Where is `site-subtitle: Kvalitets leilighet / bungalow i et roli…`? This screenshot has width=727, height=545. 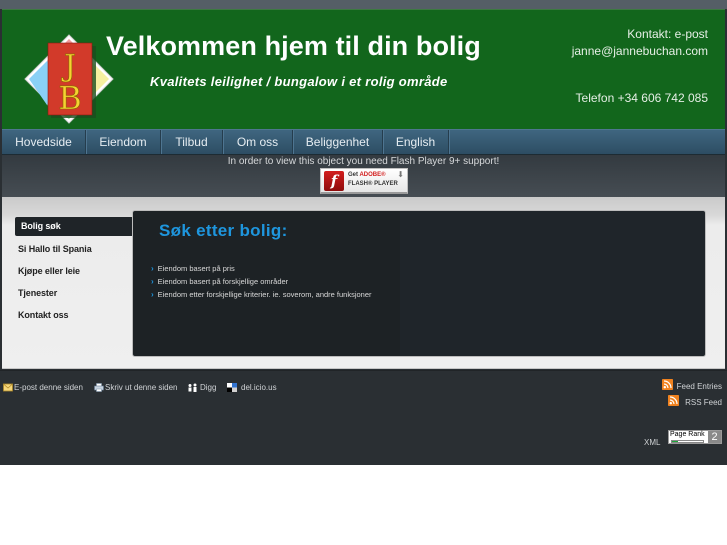 site-subtitle: Kvalitets leilighet / bungalow i et roli… is located at coordinates (299, 81).